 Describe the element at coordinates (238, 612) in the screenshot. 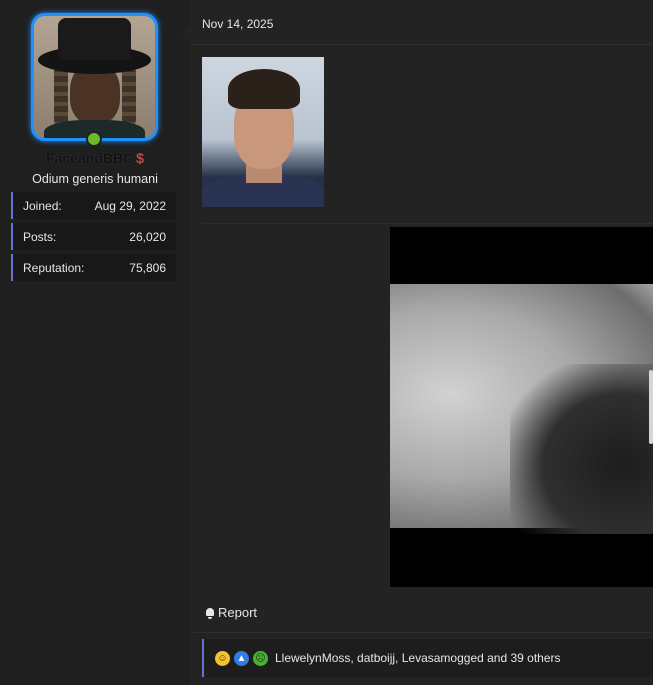

I see `report-label: Report` at that location.